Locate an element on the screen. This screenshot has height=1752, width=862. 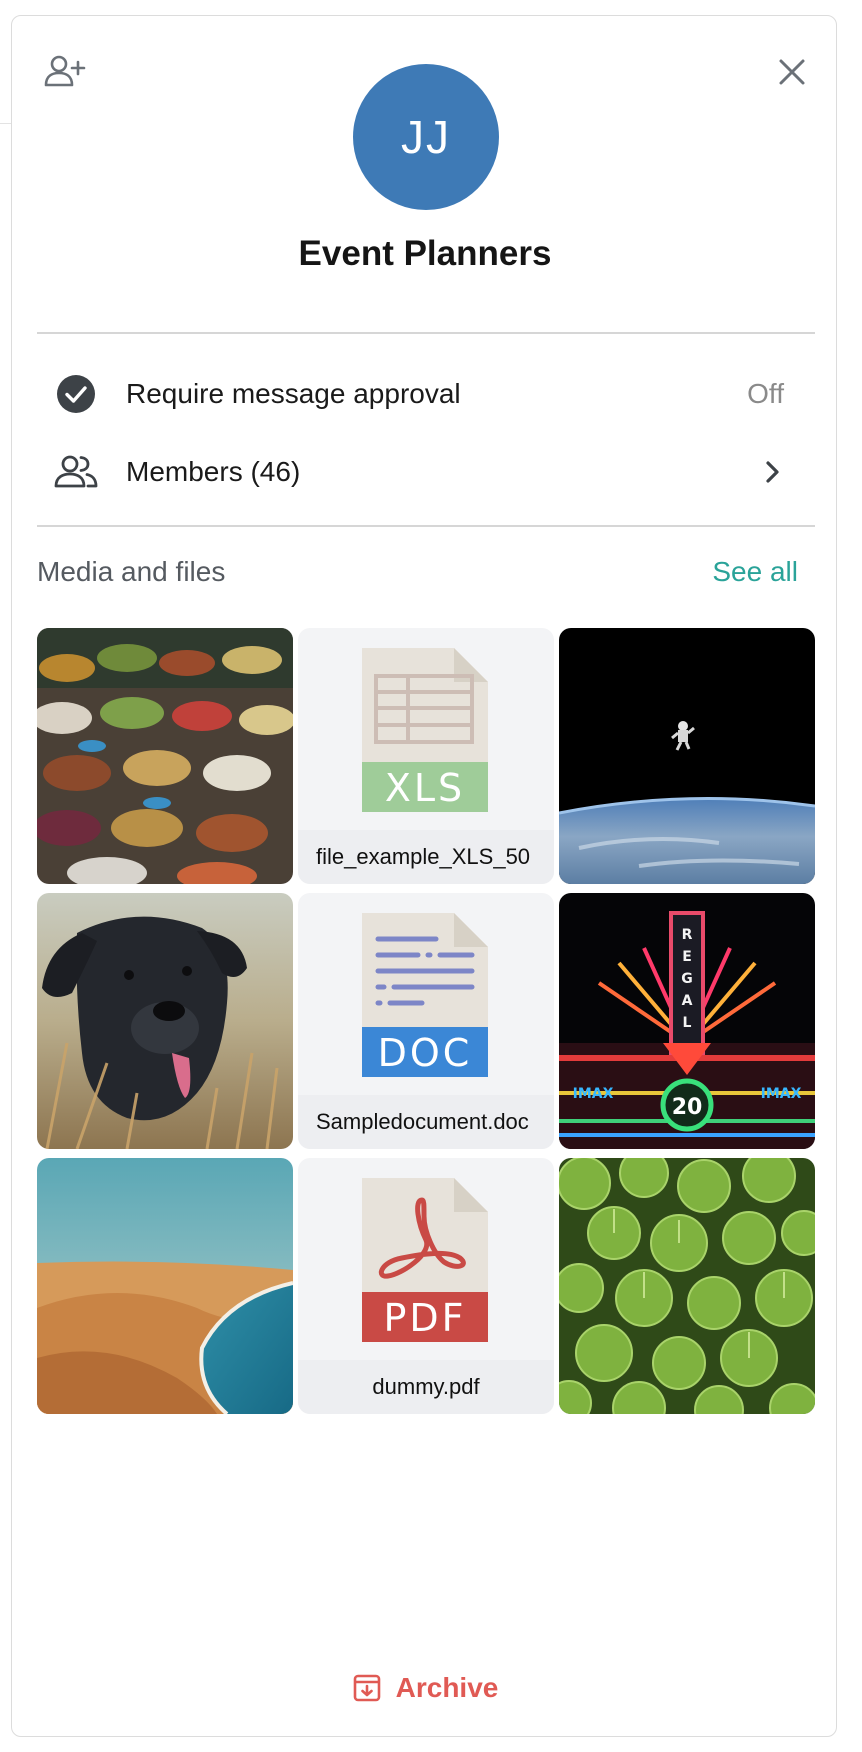
person-add-icon is located at coordinates (65, 71).